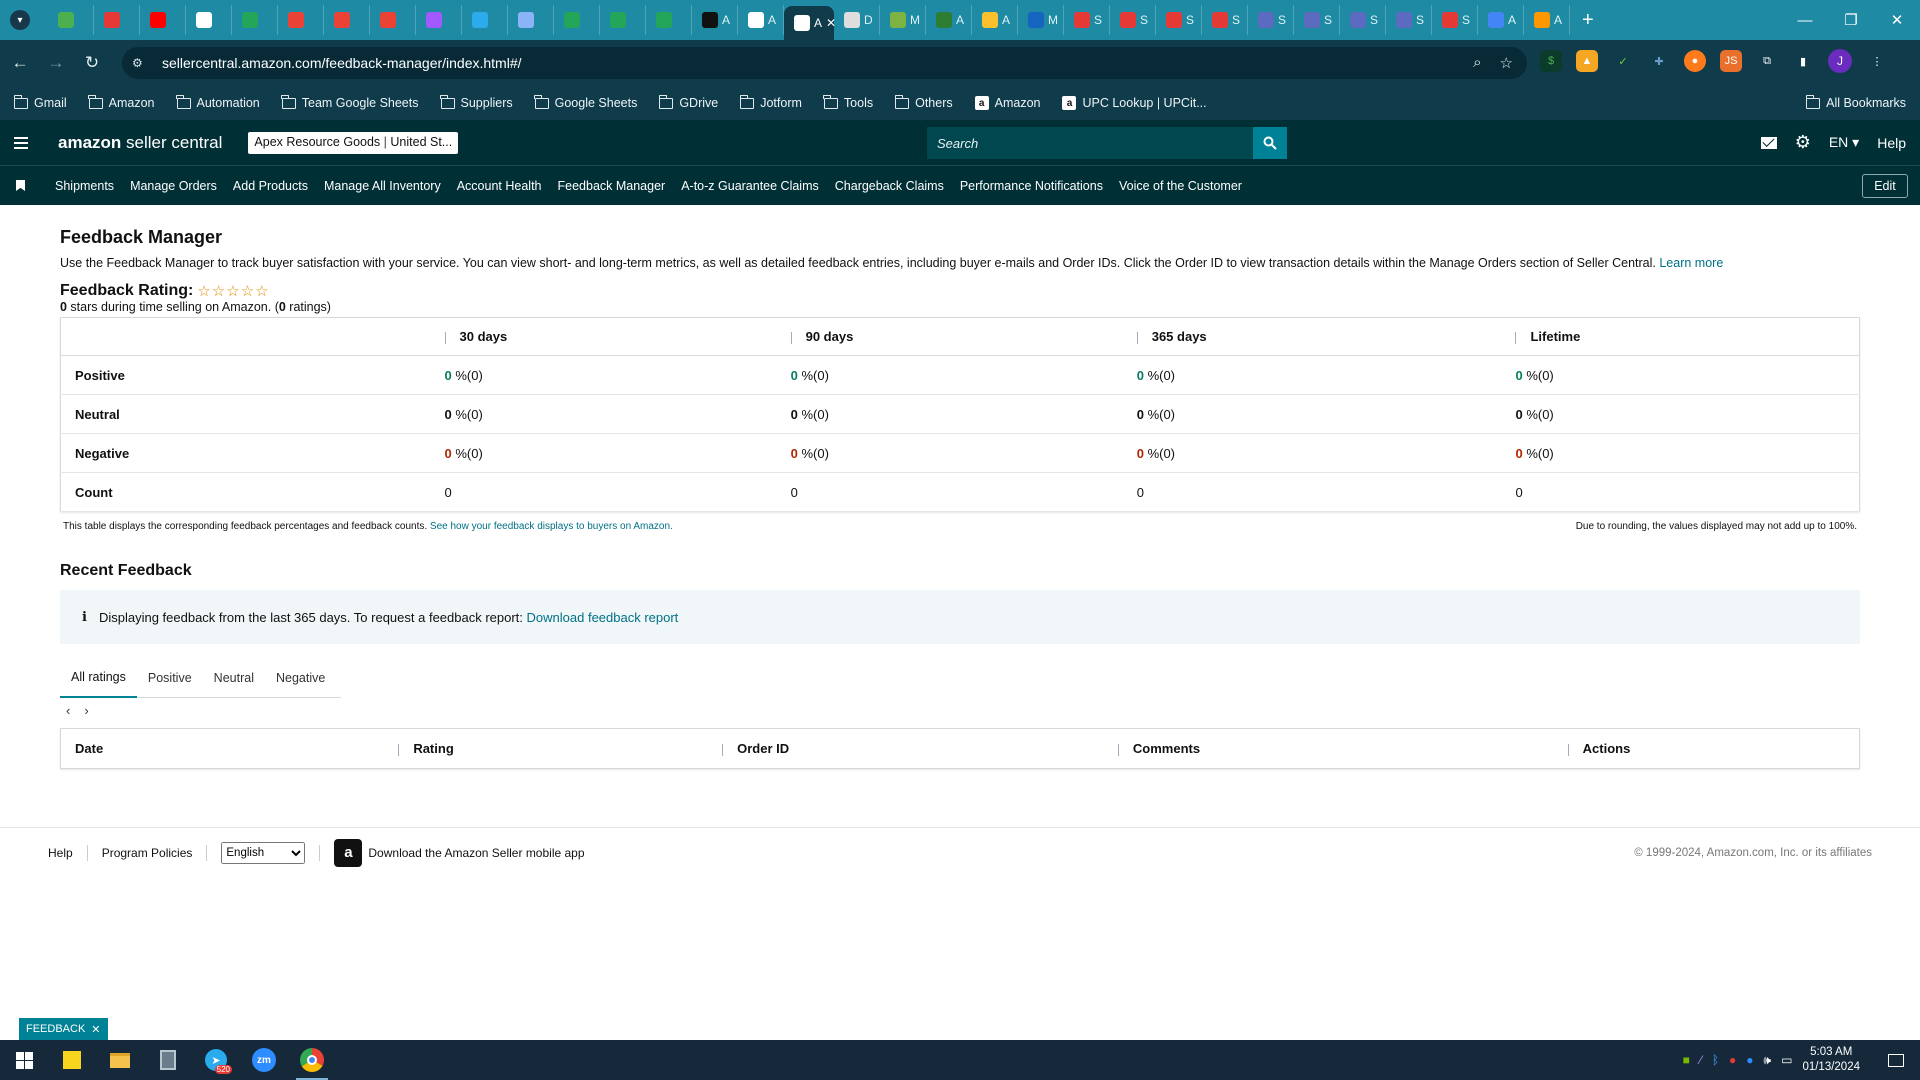  What do you see at coordinates (1897, 20) in the screenshot?
I see `close-window-icon: ✕` at bounding box center [1897, 20].